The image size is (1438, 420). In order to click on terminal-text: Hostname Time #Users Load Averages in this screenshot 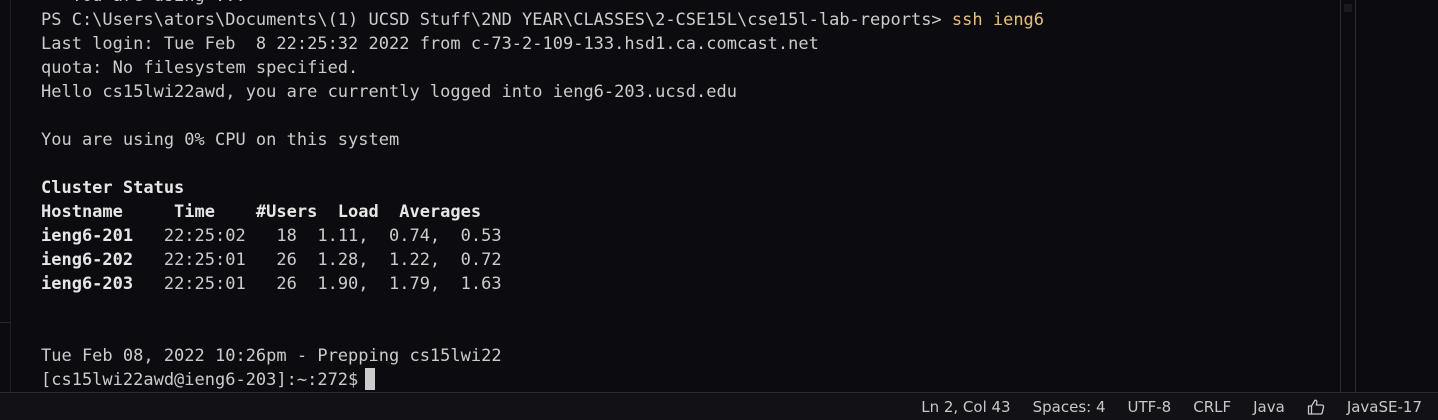, I will do `click(261, 212)`.